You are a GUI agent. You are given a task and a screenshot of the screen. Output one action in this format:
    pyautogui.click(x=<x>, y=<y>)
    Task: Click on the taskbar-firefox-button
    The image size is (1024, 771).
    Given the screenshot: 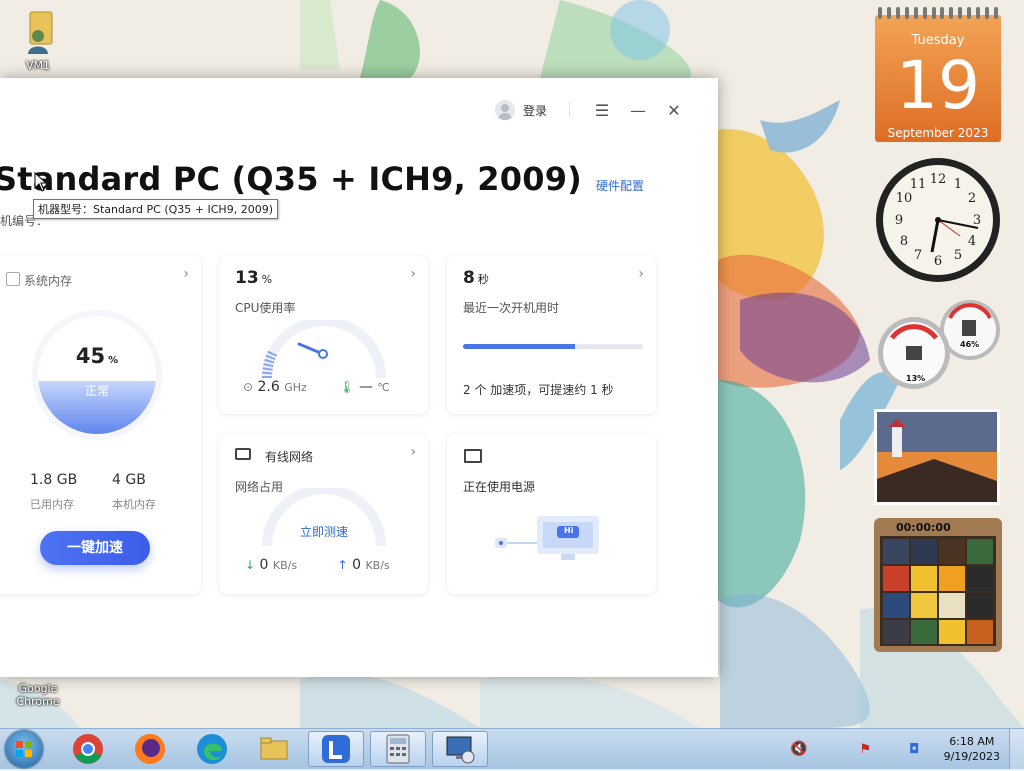 What is the action you would take?
    pyautogui.click(x=150, y=749)
    